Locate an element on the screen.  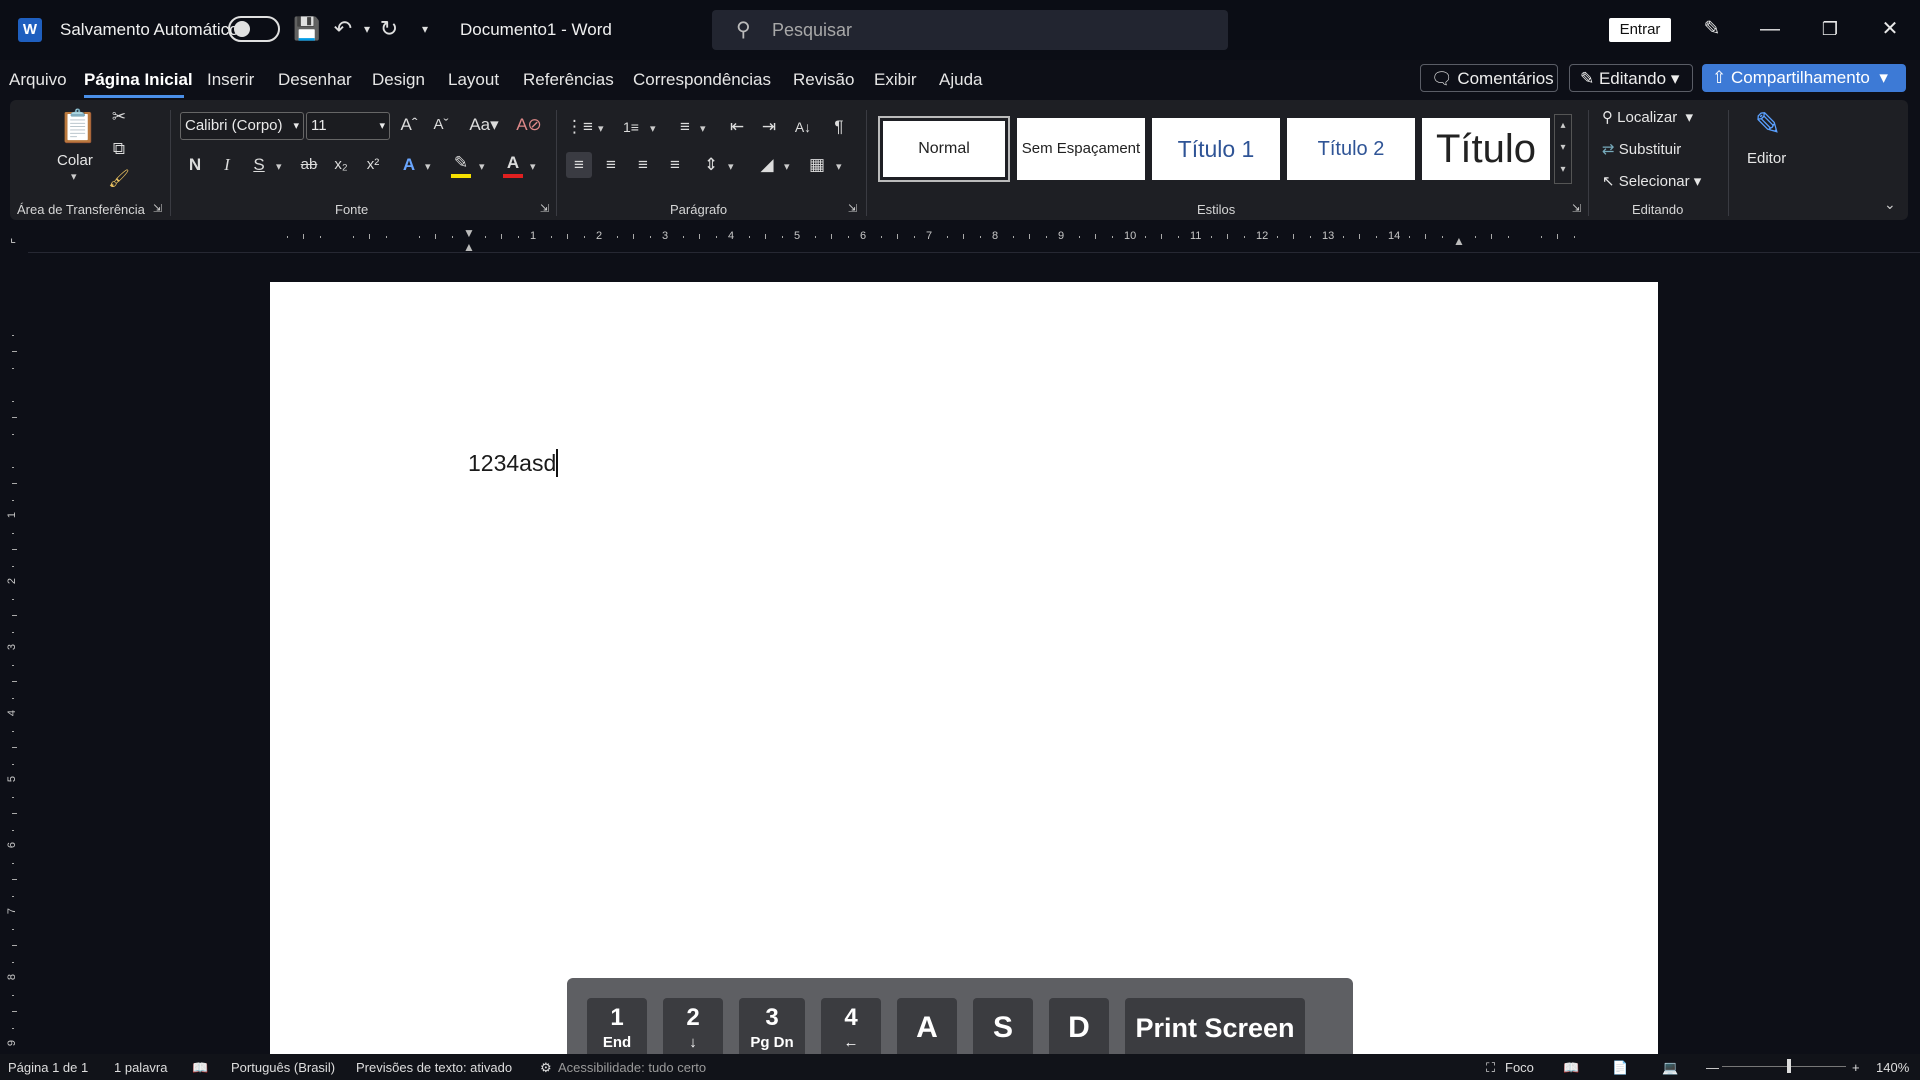
save-icon: 💾 is located at coordinates (307, 29).